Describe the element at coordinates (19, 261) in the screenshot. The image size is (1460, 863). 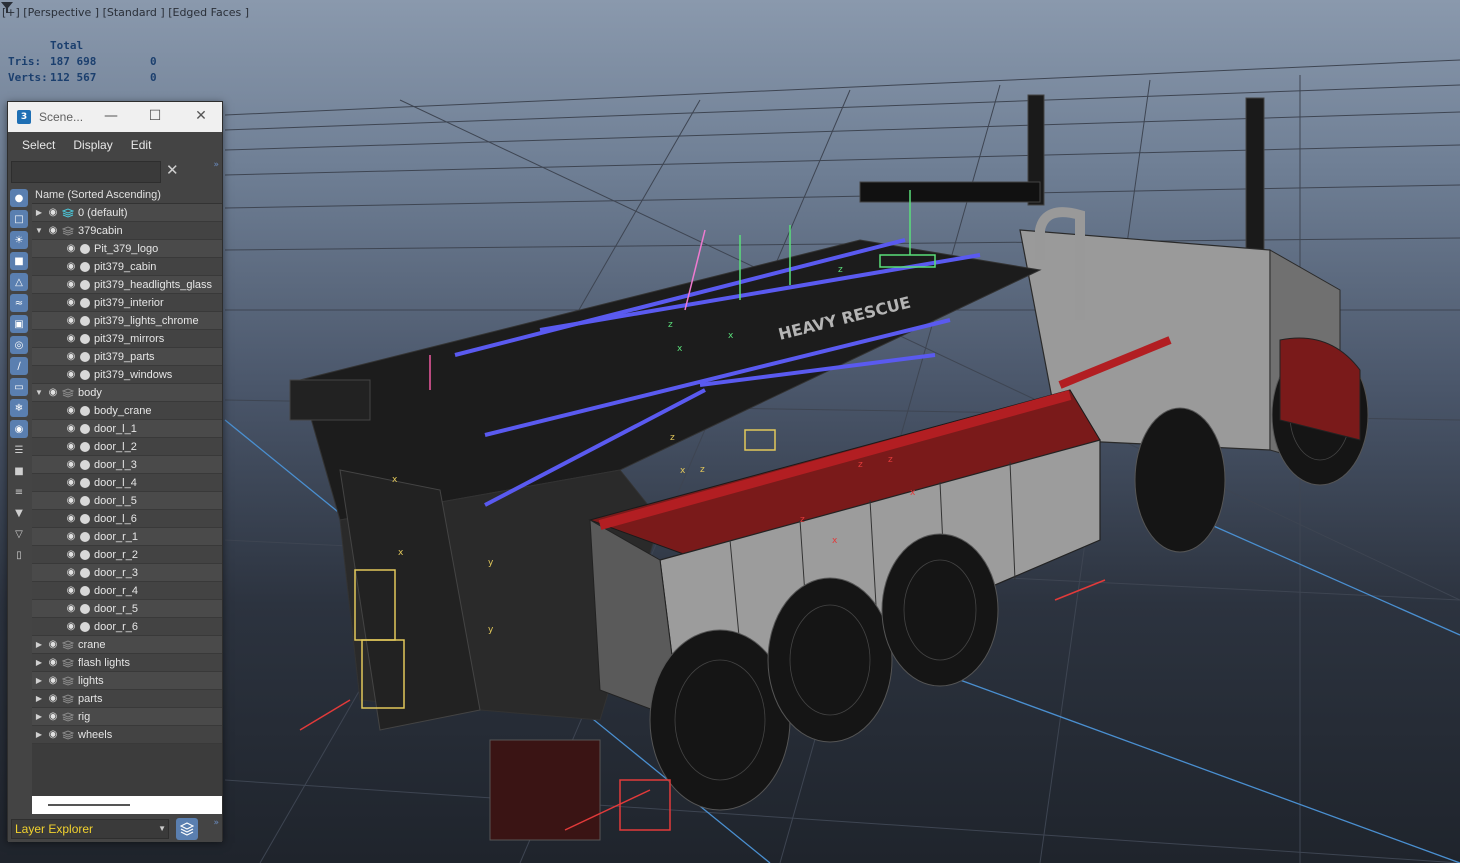
I see `camera-icon: ■` at that location.